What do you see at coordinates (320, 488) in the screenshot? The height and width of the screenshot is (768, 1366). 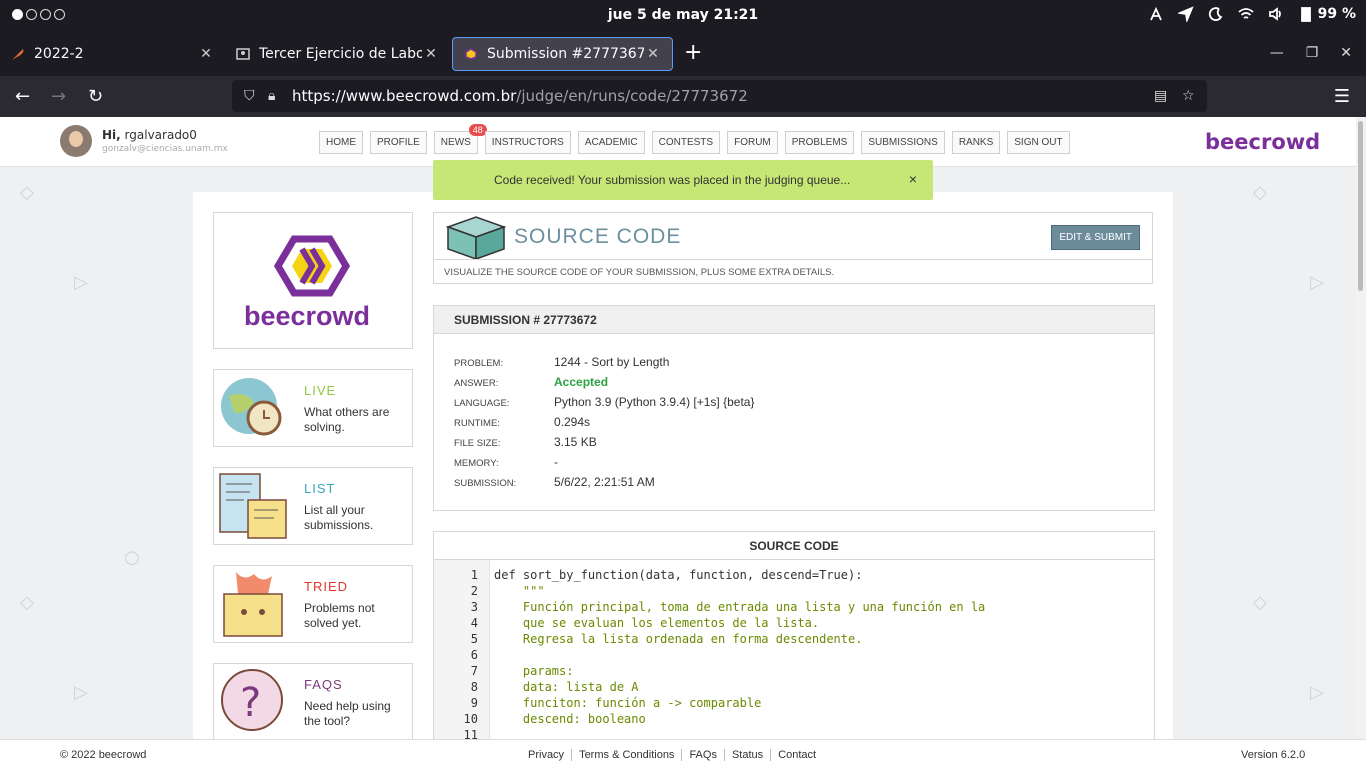 I see `side-list-title: LIST` at bounding box center [320, 488].